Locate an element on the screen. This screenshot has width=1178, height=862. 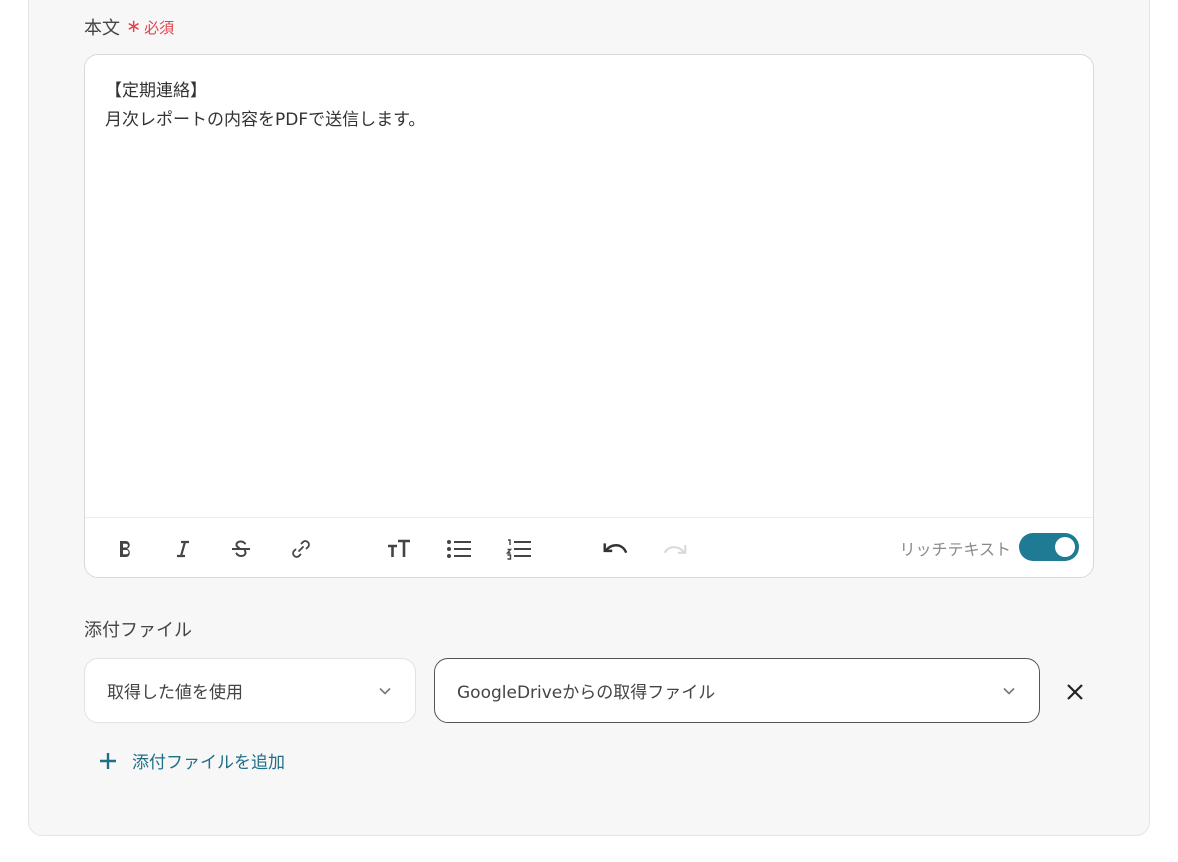
attachment-mode-value: 取得した値を使用 is located at coordinates (175, 693).